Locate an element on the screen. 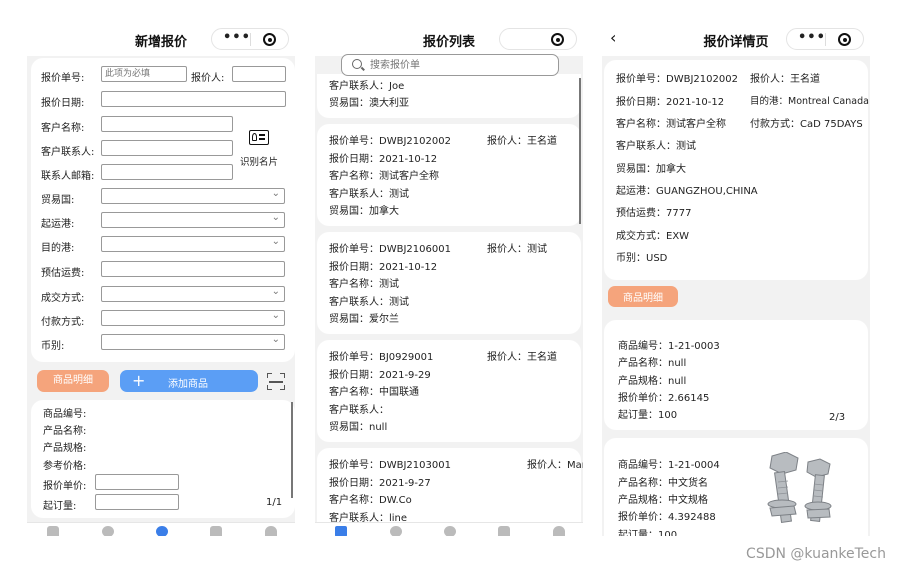 Image resolution: width=900 pixels, height=570 pixels. freight-label: 预估运费: is located at coordinates (63, 273).